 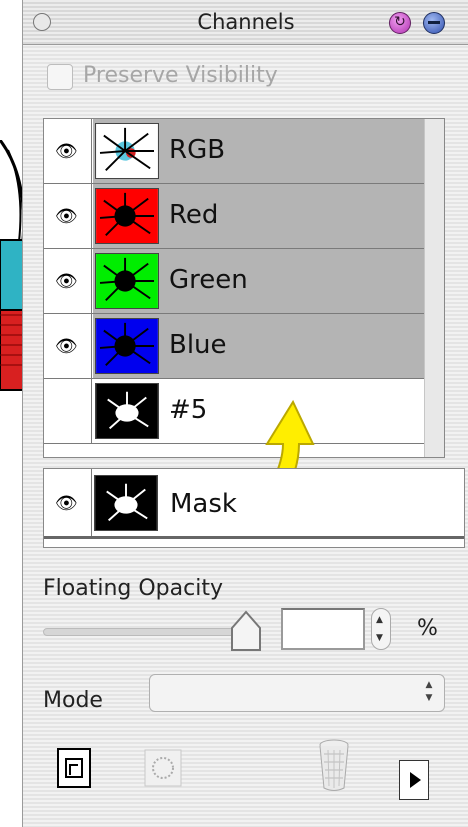 I want to click on opacity-slider-track, so click(x=150, y=632).